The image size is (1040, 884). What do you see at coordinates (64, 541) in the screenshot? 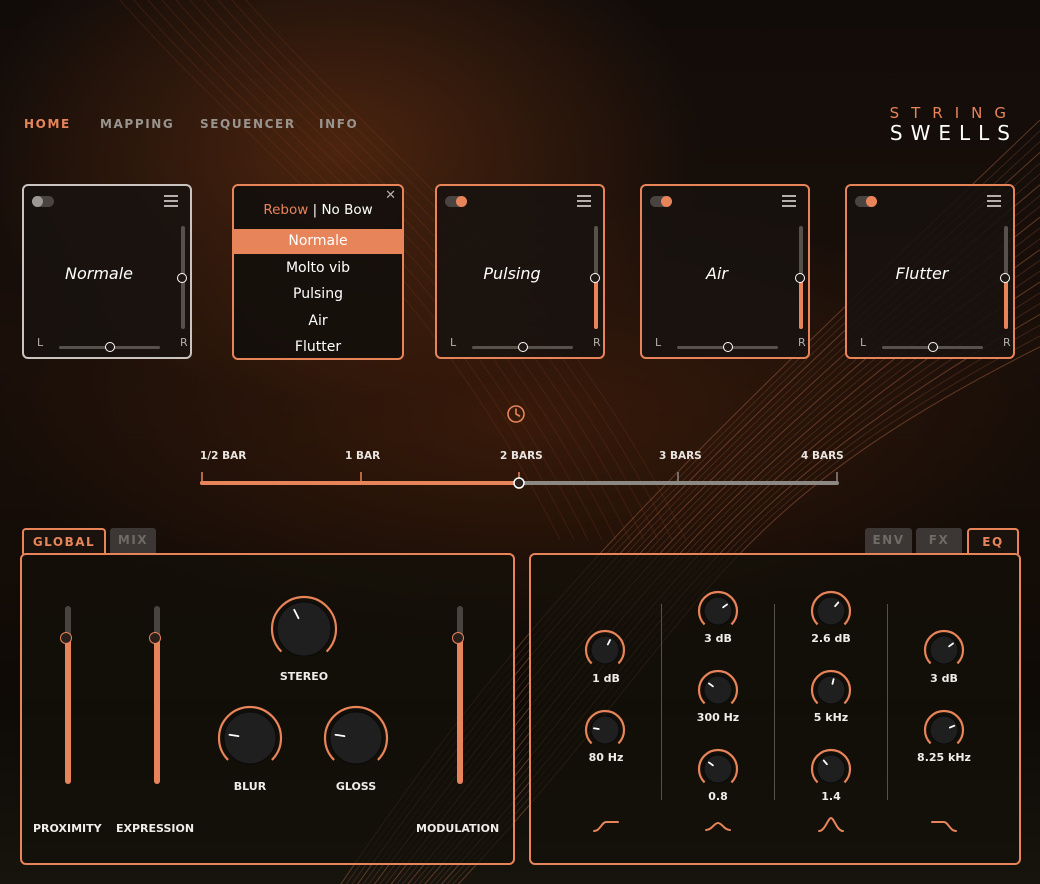
I see `tab-global: GLOBAL` at bounding box center [64, 541].